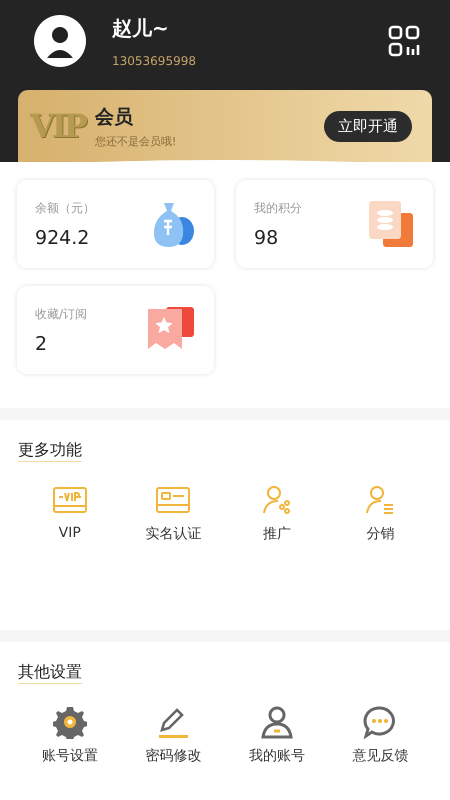 The height and width of the screenshot is (800, 450). What do you see at coordinates (173, 513) in the screenshot?
I see `menu-item: 实名认证` at bounding box center [173, 513].